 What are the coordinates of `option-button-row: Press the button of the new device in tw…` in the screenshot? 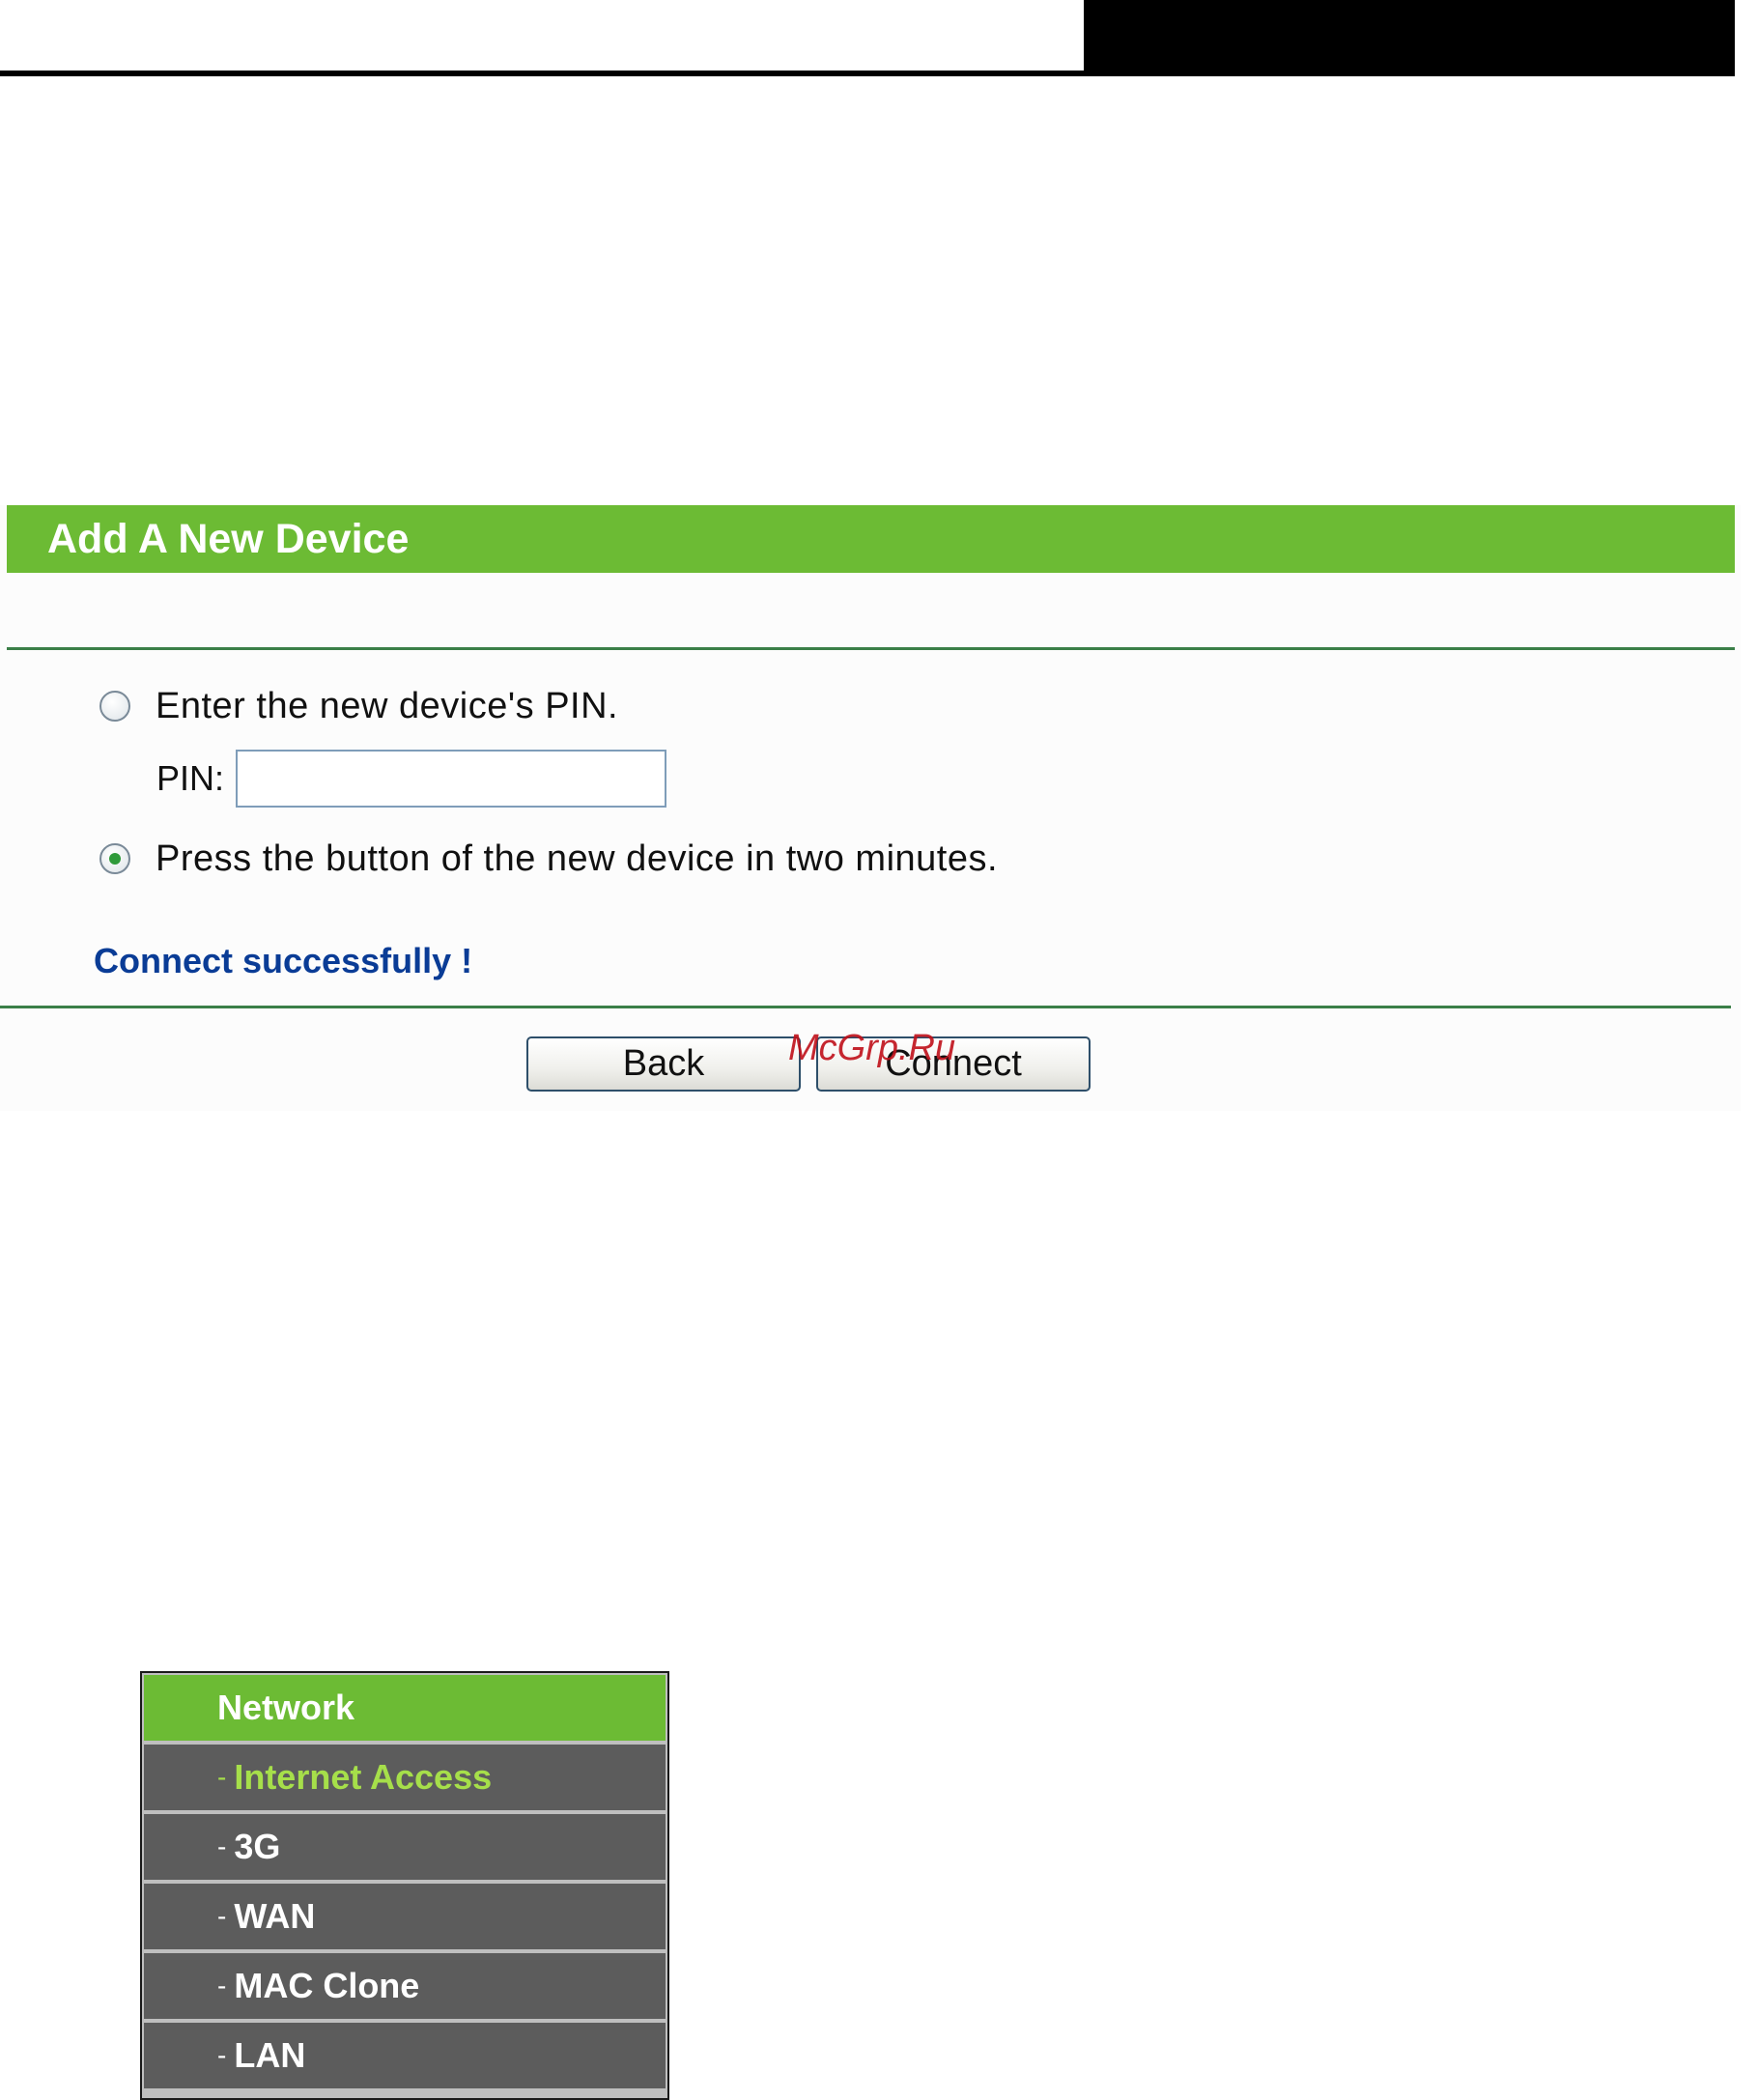 It's located at (548, 859).